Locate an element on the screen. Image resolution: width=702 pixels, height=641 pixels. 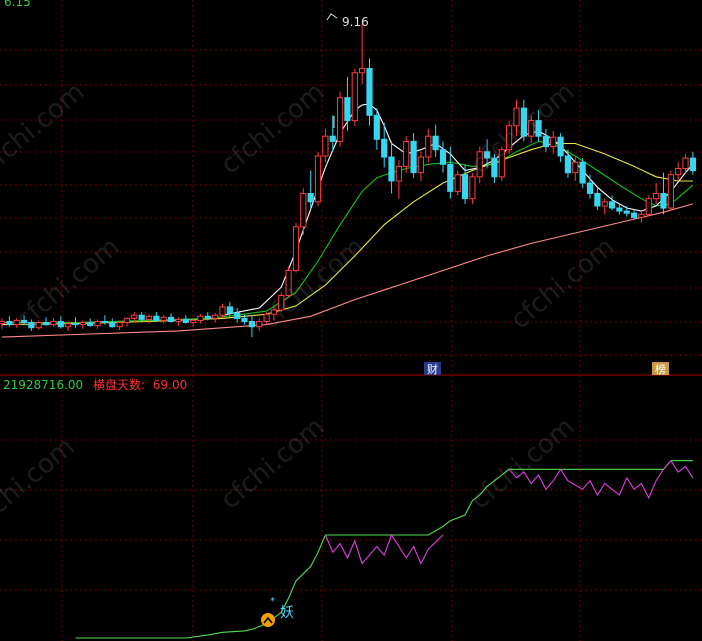
indicator-header: 21928716.00 横盘天数: 69.00 is located at coordinates (95, 384).